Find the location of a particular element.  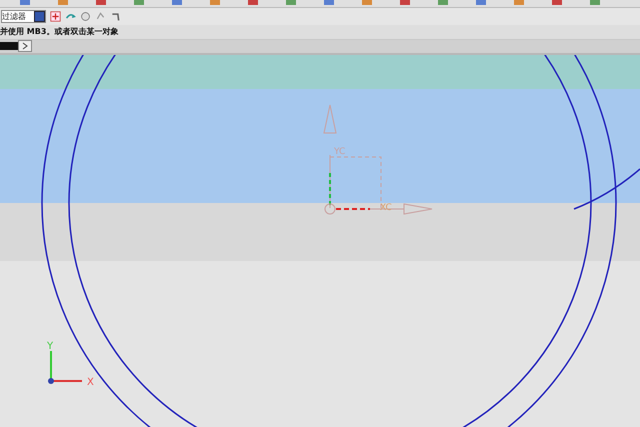

axis-label: Y is located at coordinates (50, 346).